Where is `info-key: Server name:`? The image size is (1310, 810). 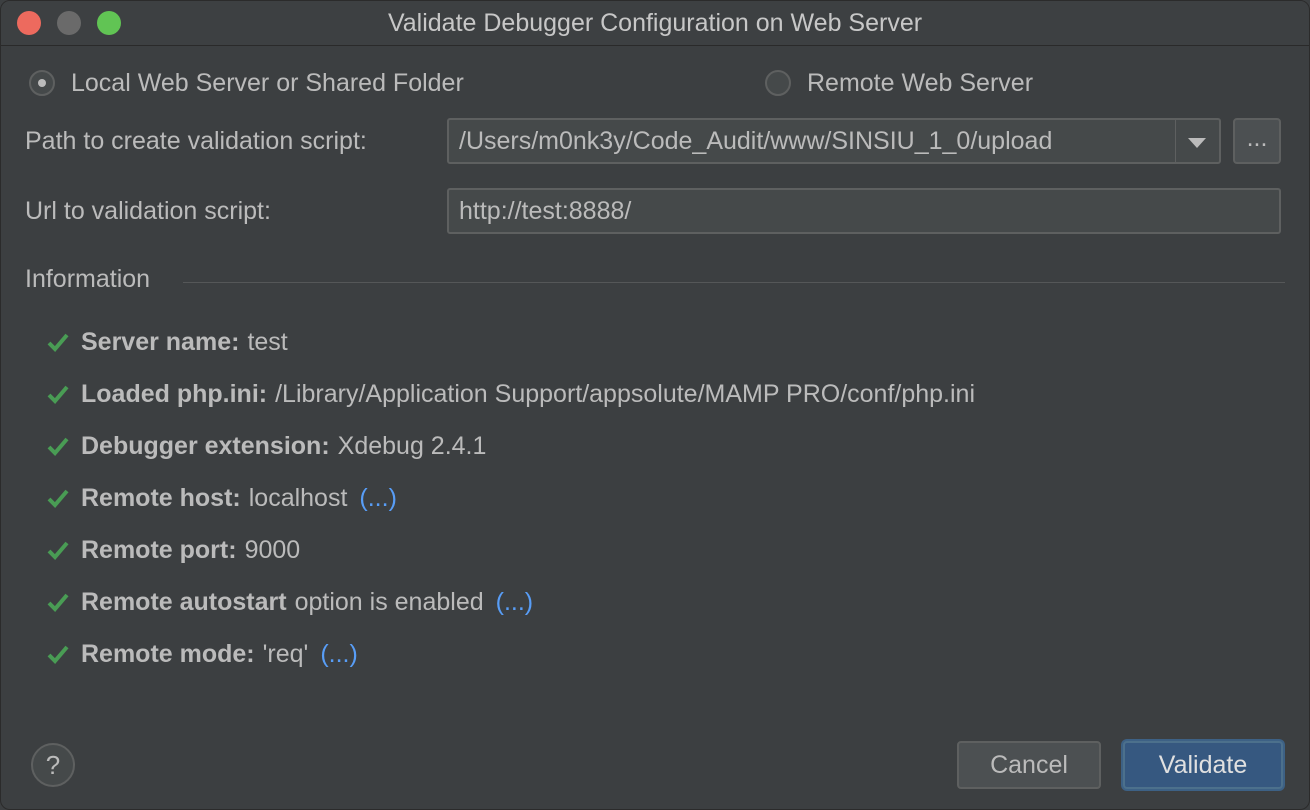 info-key: Server name: is located at coordinates (160, 341).